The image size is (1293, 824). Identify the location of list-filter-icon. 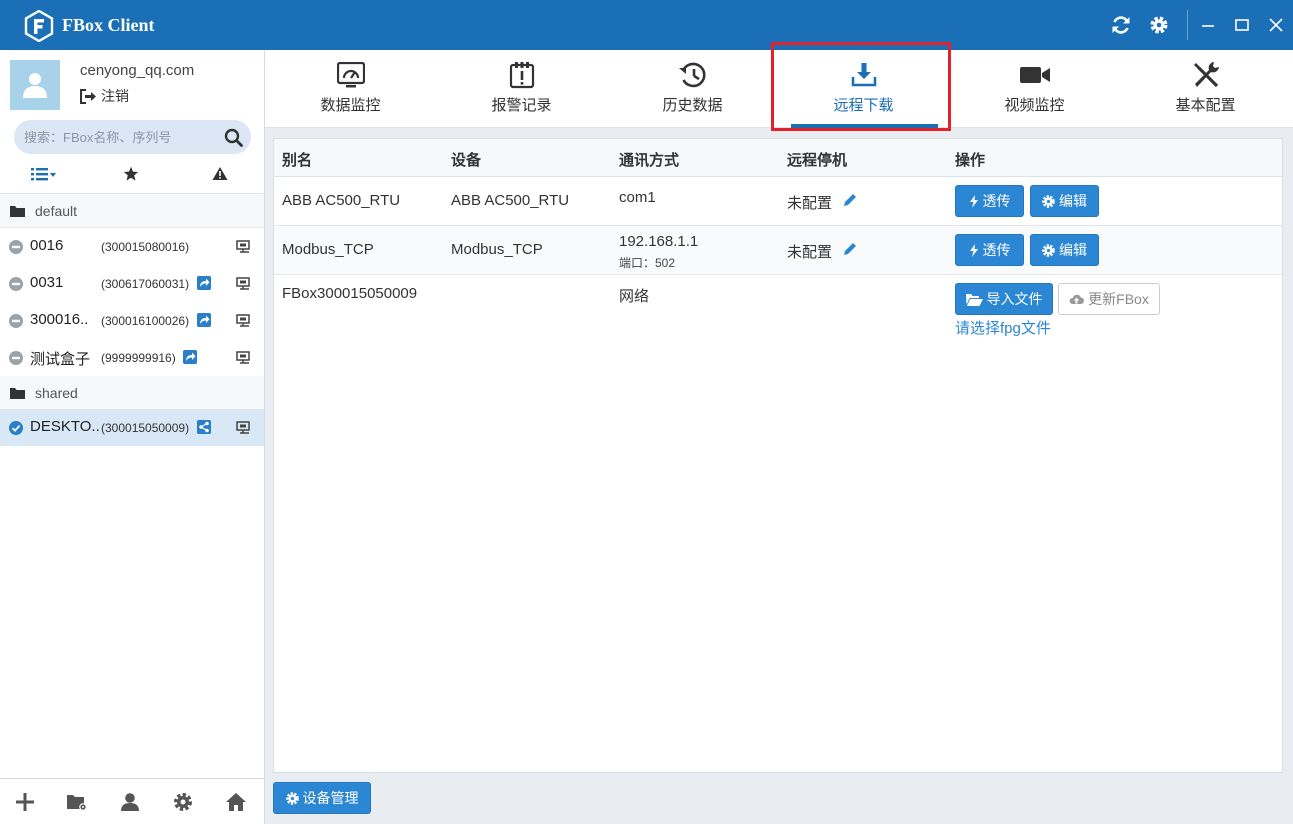
(44, 174).